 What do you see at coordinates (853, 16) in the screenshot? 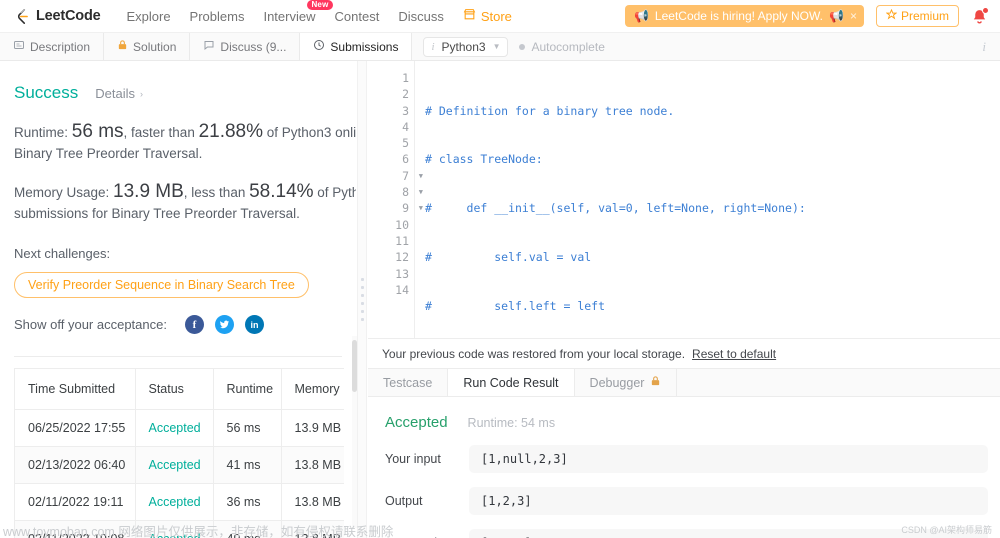
I see `close-icon: ×` at bounding box center [853, 16].